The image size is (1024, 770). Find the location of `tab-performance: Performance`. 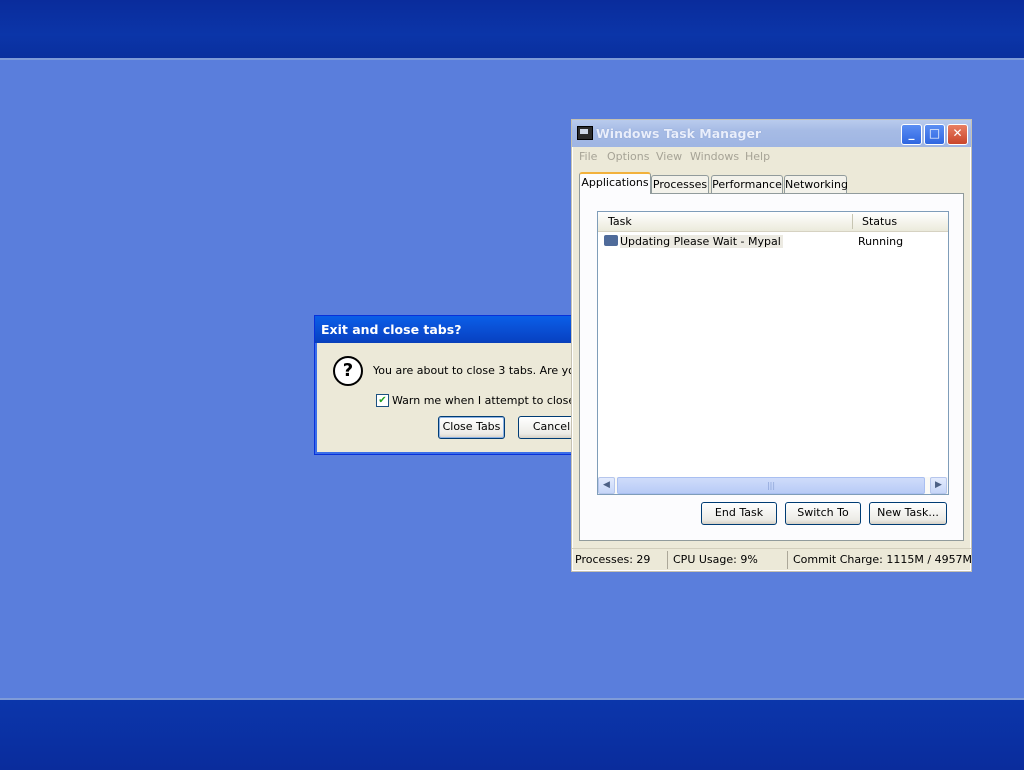

tab-performance: Performance is located at coordinates (747, 184).